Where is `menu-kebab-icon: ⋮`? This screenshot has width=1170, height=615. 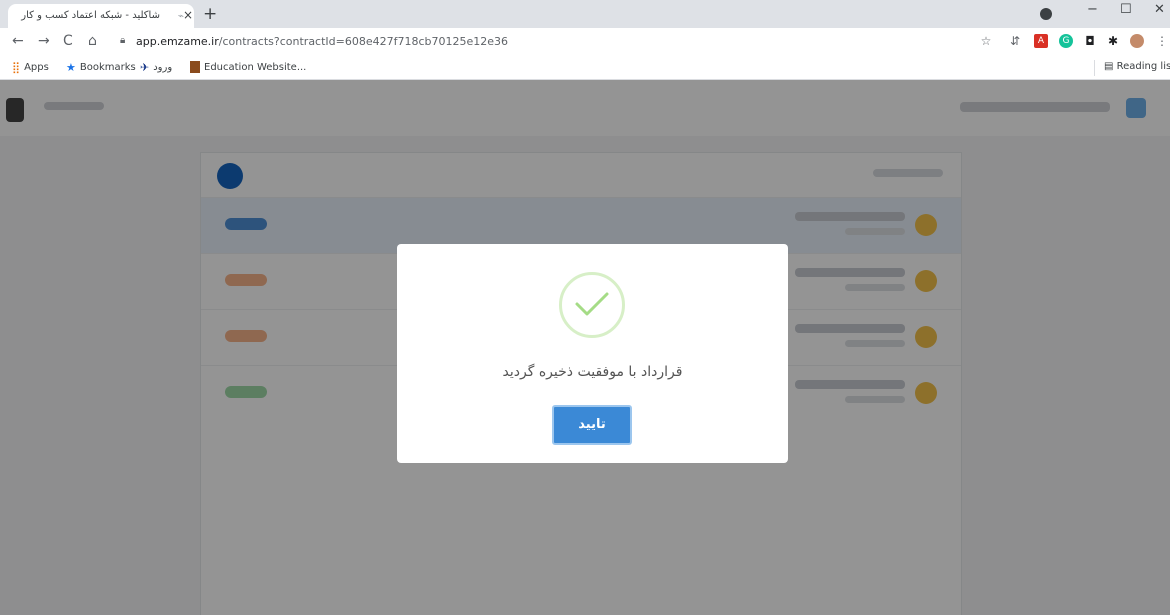 menu-kebab-icon: ⋮ is located at coordinates (1162, 41).